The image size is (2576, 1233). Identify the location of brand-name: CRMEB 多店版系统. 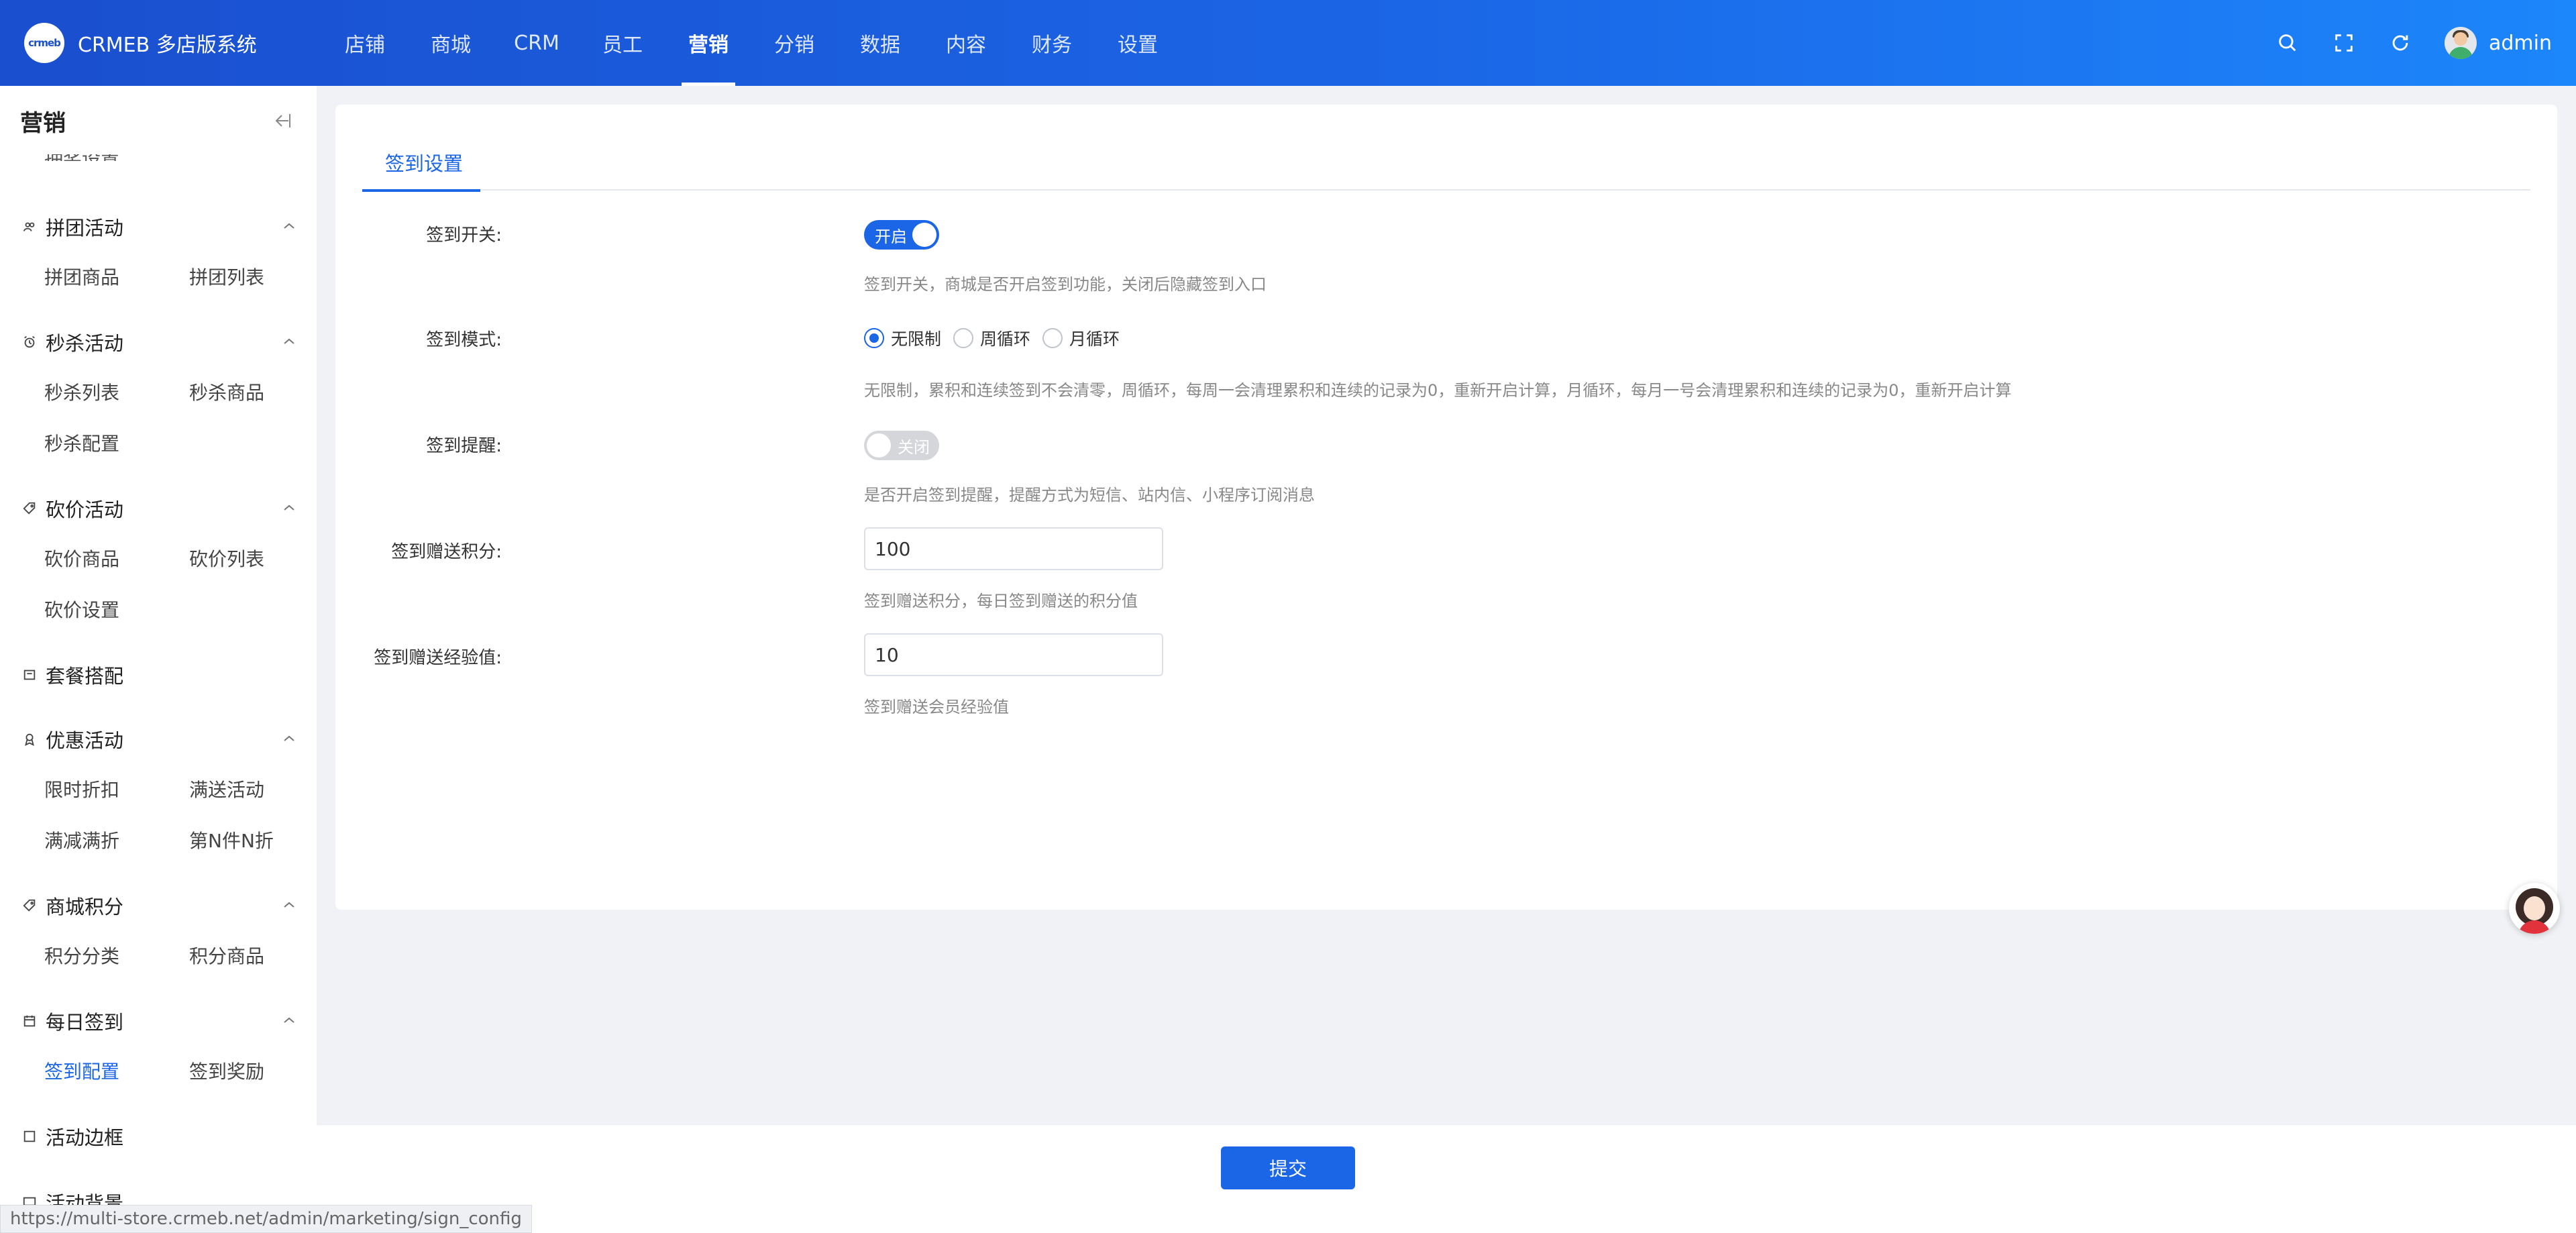
(167, 46).